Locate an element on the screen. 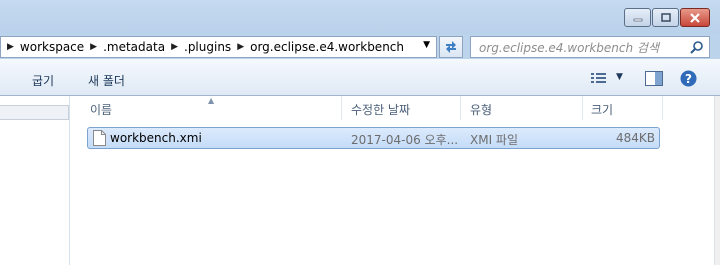 This screenshot has height=265, width=720. close-icon is located at coordinates (695, 17).